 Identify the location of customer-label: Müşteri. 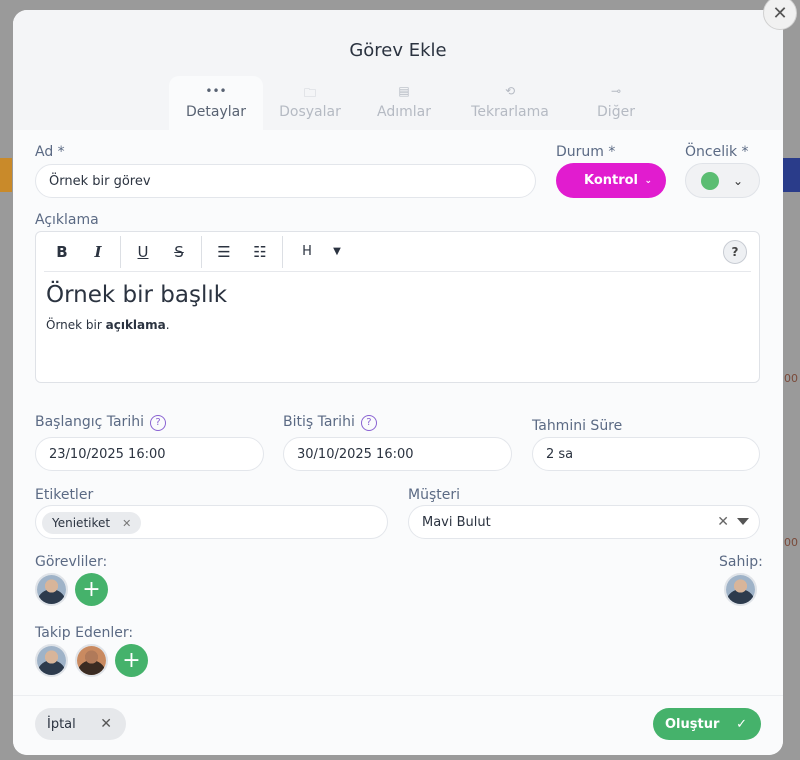
(434, 495).